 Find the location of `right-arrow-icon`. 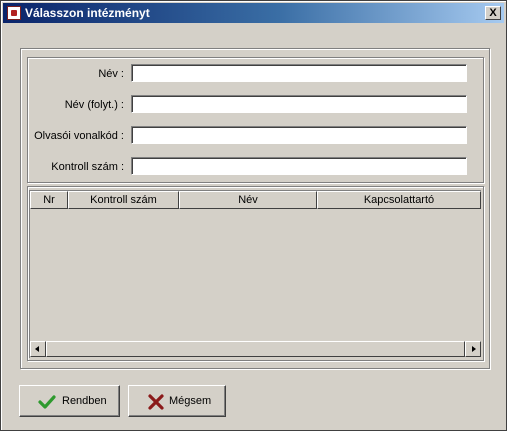

right-arrow-icon is located at coordinates (474, 349).